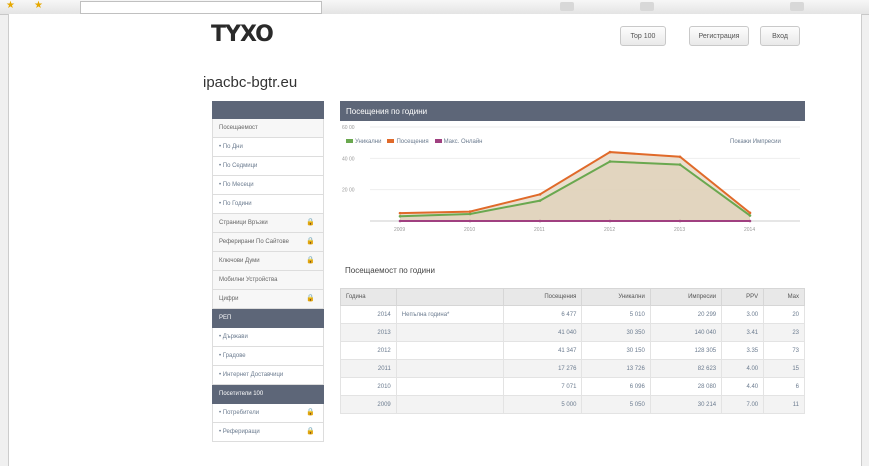  Describe the element at coordinates (268, 280) in the screenshot. I see `sidebar-item: Мобилни Устройства` at that location.